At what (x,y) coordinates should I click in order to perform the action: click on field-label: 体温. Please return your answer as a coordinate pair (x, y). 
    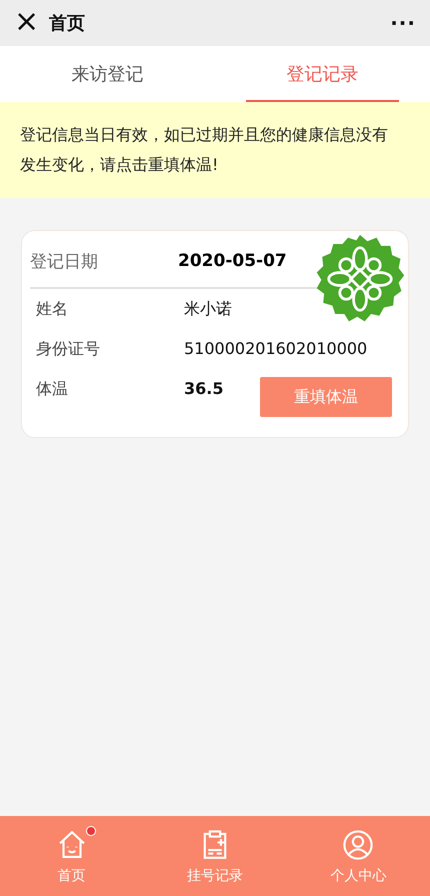
    Looking at the image, I should click on (52, 389).